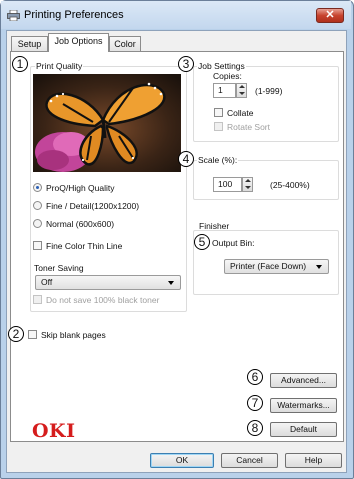 The image size is (354, 479). What do you see at coordinates (54, 431) in the screenshot?
I see `oki-logo: OKI` at bounding box center [54, 431].